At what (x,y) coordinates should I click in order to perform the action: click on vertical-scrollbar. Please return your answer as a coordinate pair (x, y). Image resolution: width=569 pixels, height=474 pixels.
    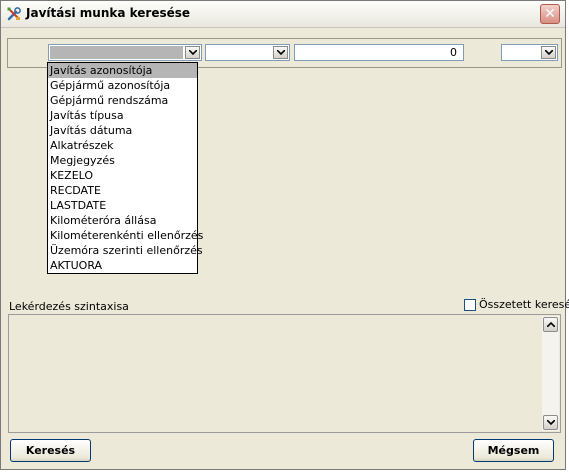
    Looking at the image, I should click on (550, 373).